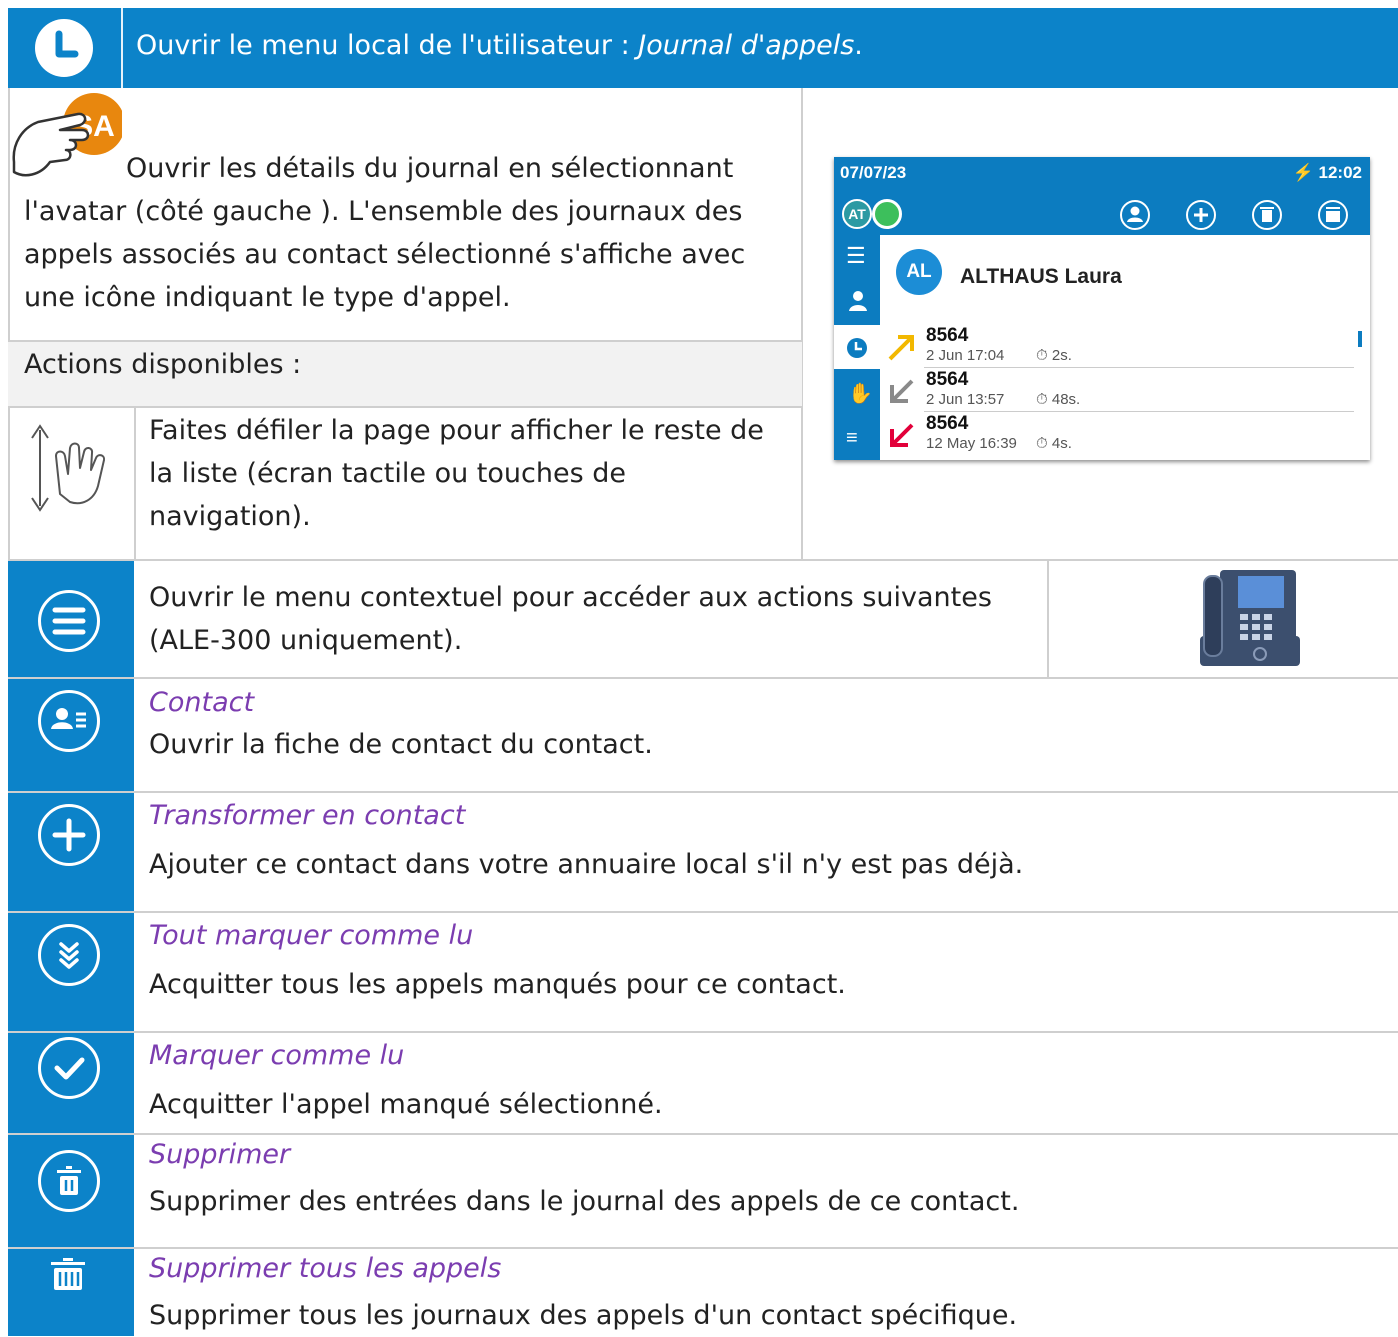 Image resolution: width=1398 pixels, height=1337 pixels. Describe the element at coordinates (202, 702) in the screenshot. I see `item-title-contact: Contact` at that location.